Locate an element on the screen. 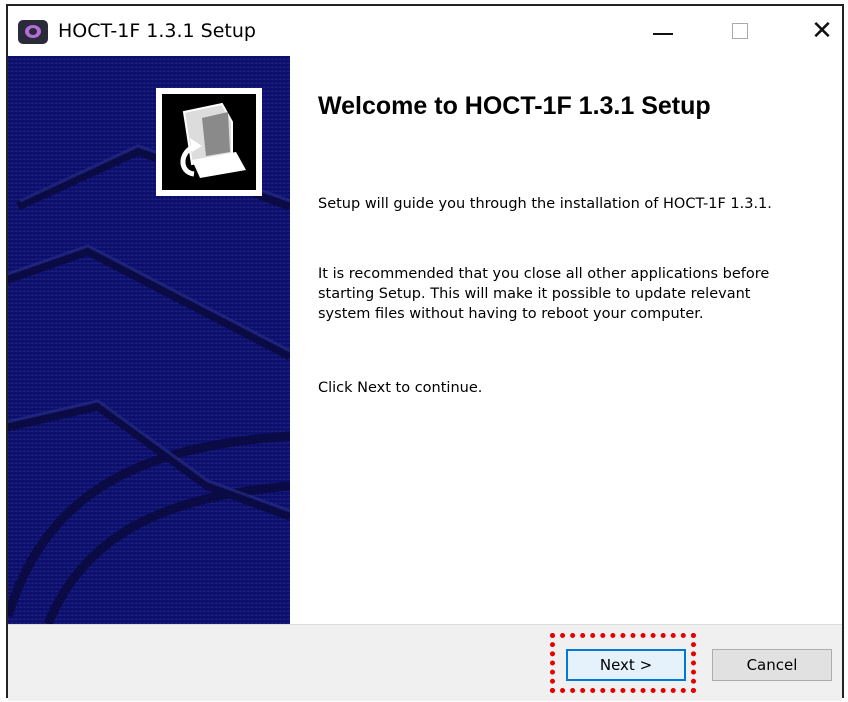 Image resolution: width=848 pixels, height=702 pixels. continue-instruction: Click Next to continue. is located at coordinates (400, 388).